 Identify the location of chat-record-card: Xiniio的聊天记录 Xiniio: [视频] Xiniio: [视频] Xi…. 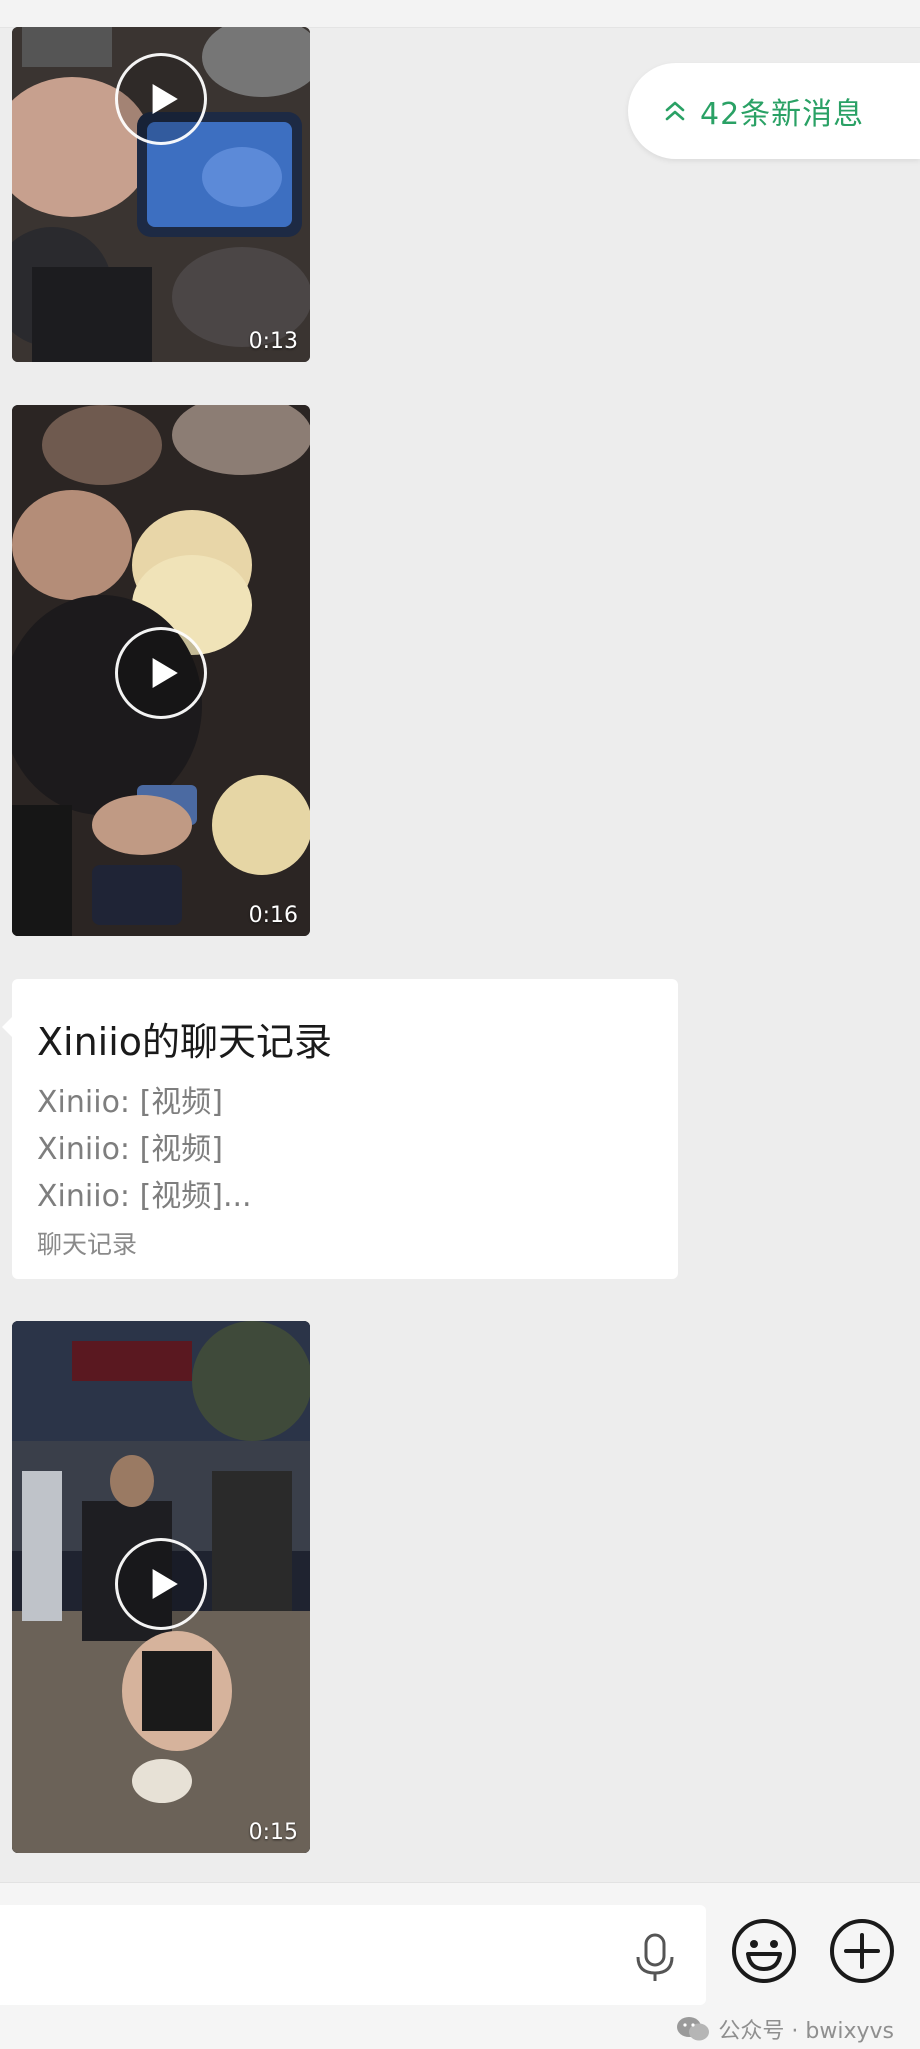
(340, 1129).